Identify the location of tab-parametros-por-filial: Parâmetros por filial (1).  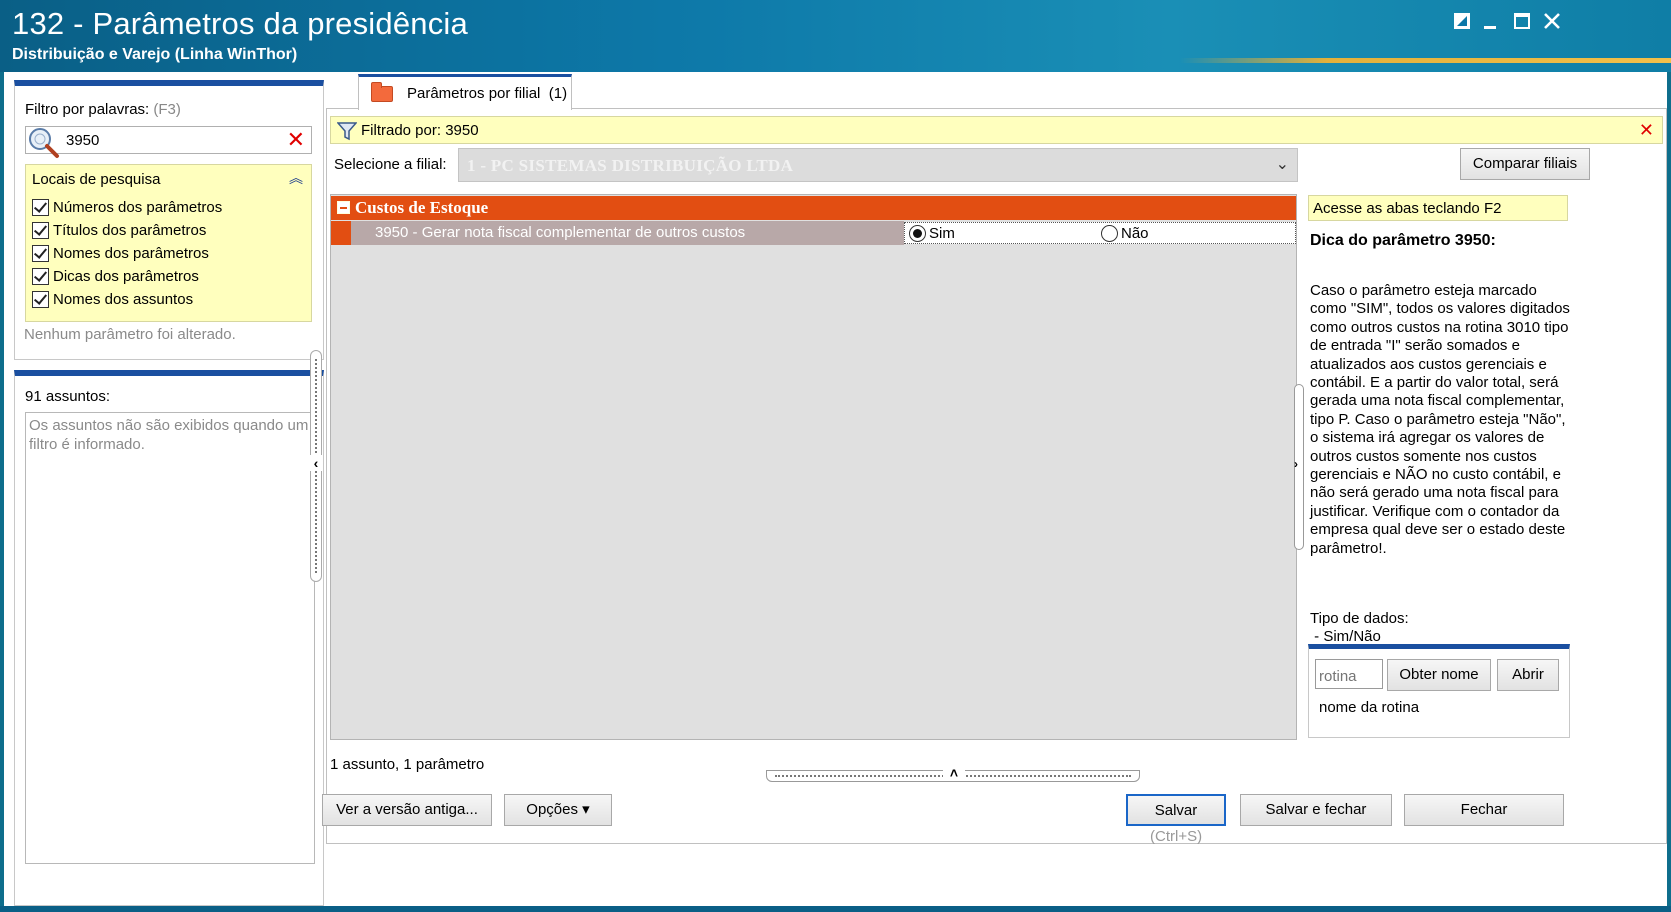
(465, 92).